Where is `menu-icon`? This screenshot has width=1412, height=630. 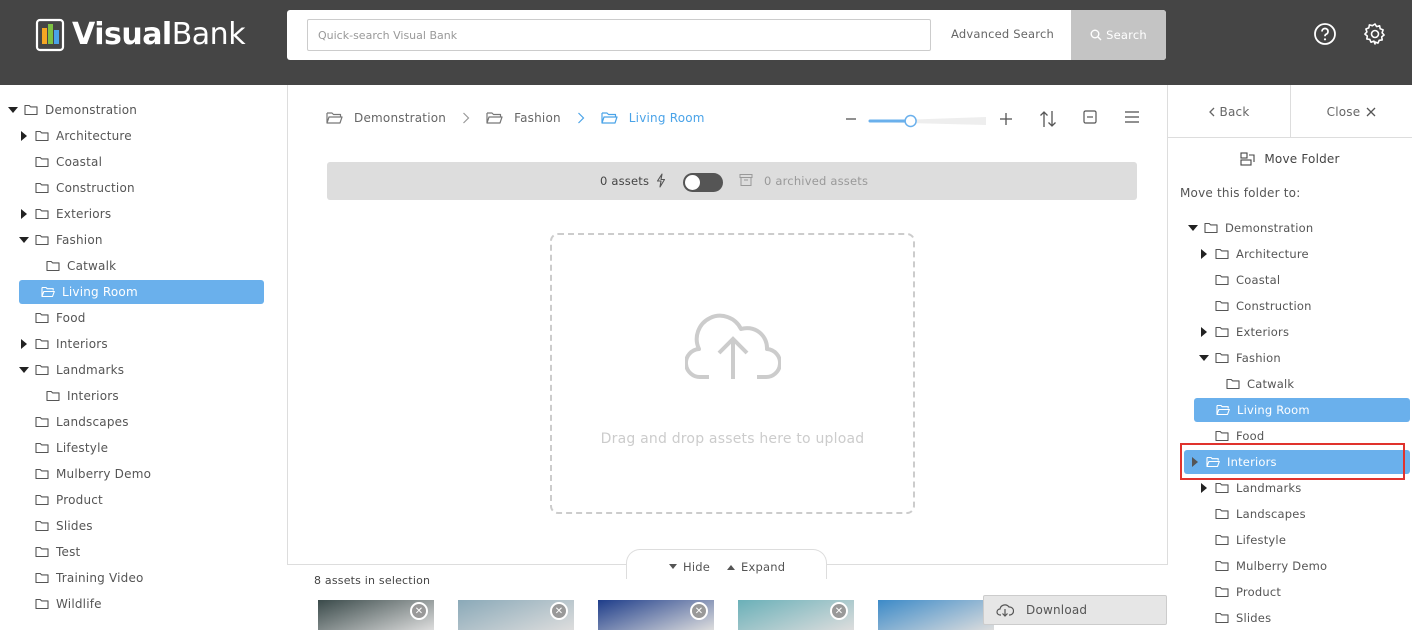
menu-icon is located at coordinates (1132, 117).